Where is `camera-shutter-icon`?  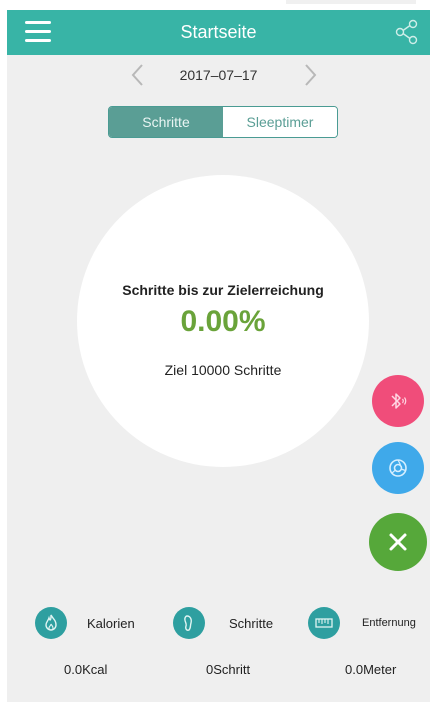
camera-shutter-icon is located at coordinates (398, 468).